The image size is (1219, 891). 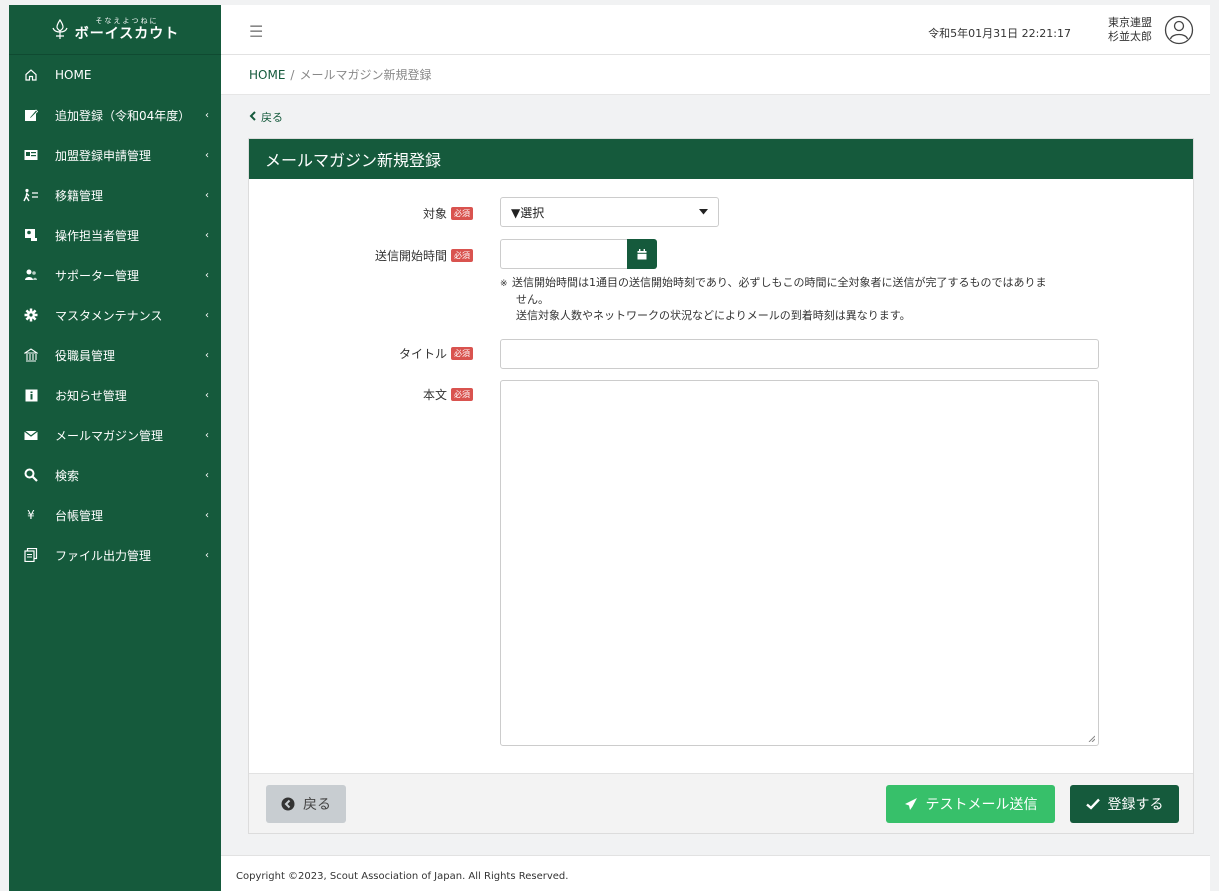 I want to click on sidebar-item-membership-application: 加盟登録申請管理 ‹, so click(x=115, y=155).